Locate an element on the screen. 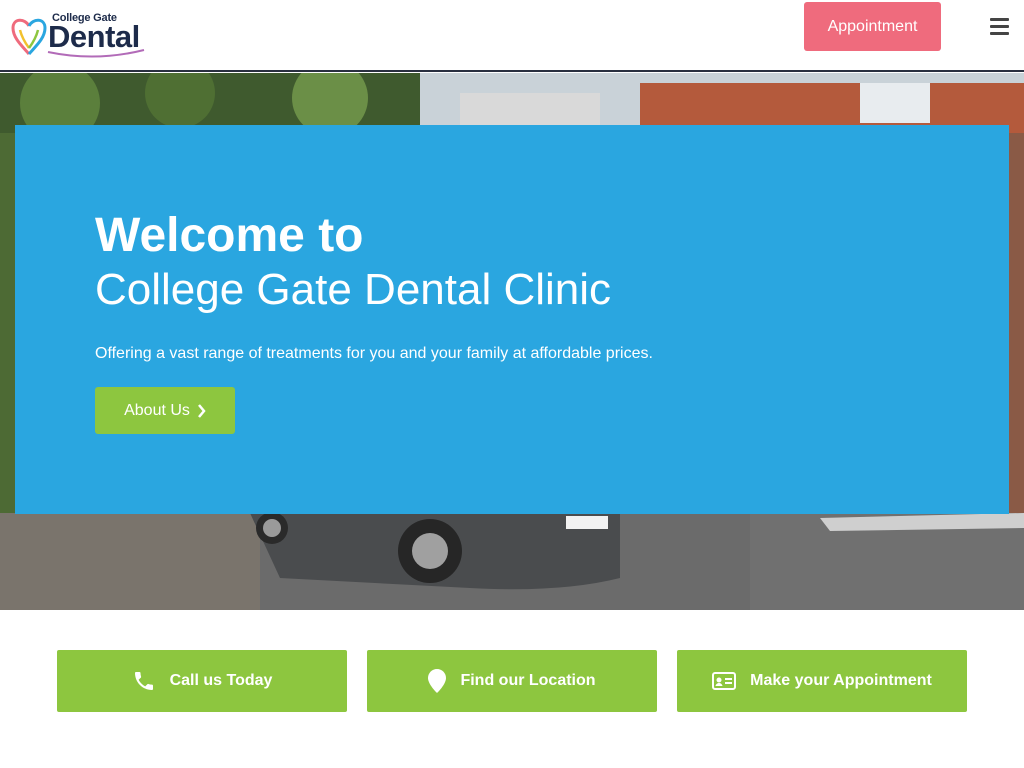 Image resolution: width=1024 pixels, height=768 pixels. call-us-button: Call us Today is located at coordinates (202, 681).